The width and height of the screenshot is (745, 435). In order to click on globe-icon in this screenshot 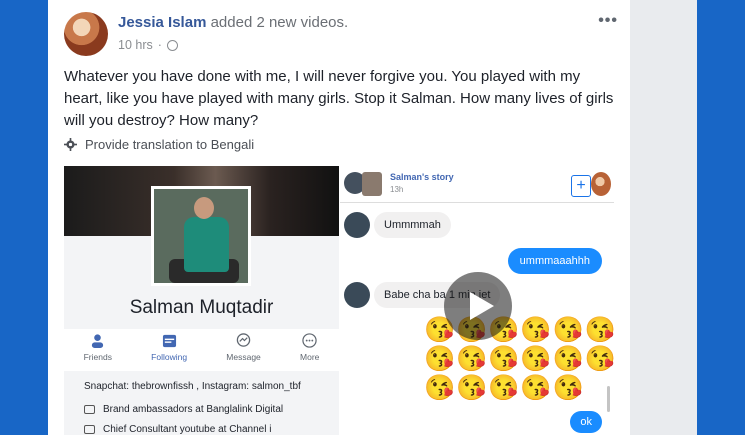, I will do `click(172, 45)`.